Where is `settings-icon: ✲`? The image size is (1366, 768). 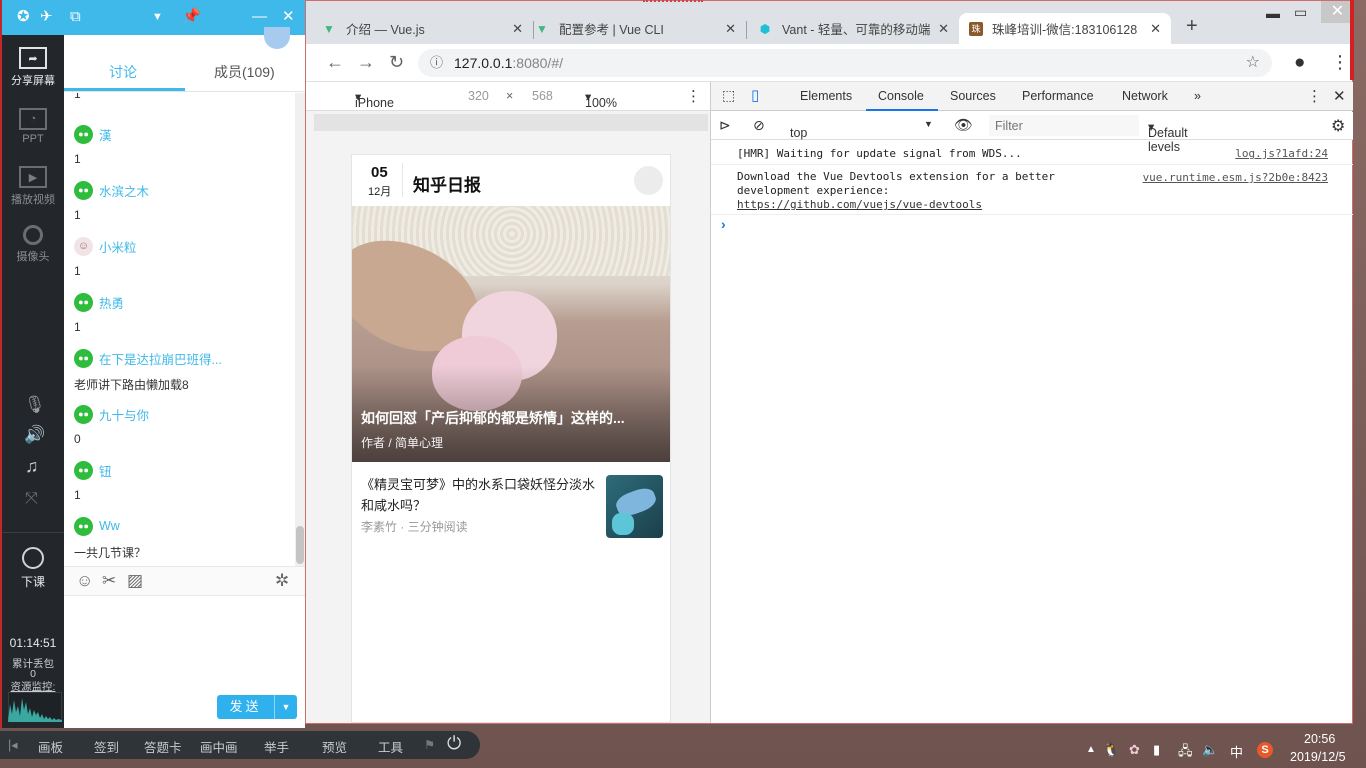
settings-icon: ✲ is located at coordinates (282, 581).